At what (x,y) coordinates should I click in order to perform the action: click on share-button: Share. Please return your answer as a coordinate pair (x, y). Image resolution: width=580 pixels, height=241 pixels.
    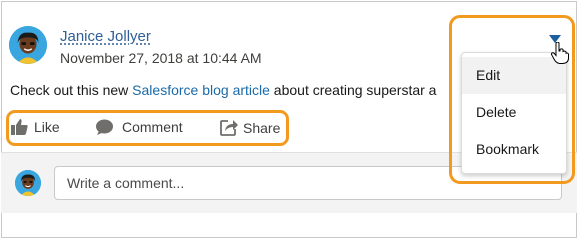
    Looking at the image, I should click on (250, 127).